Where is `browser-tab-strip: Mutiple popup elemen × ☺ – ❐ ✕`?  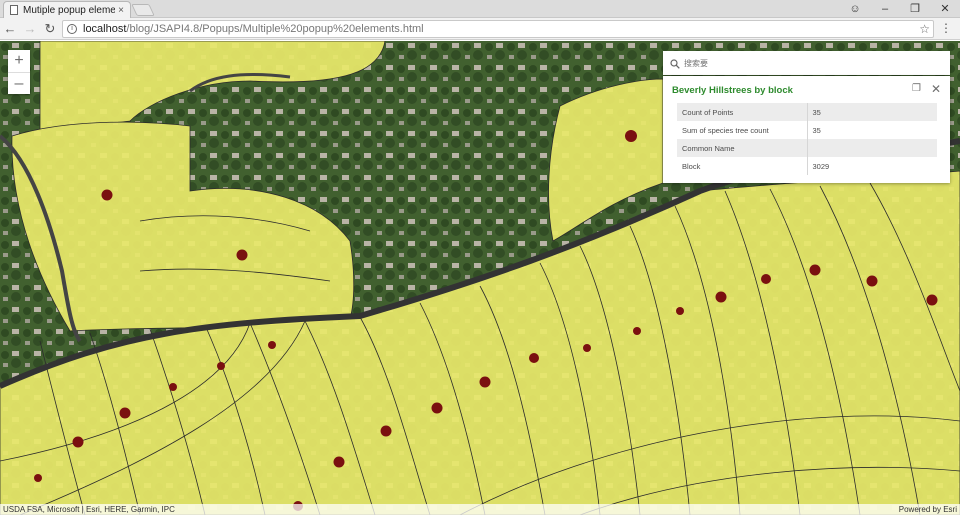
browser-tab-strip: Mutiple popup elemen × ☺ – ❐ ✕ is located at coordinates (480, 9).